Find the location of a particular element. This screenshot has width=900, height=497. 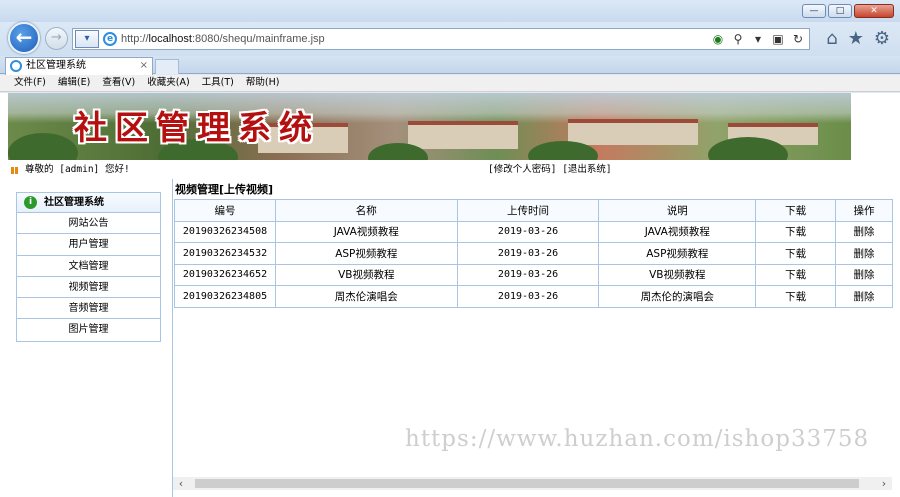

cell-description: JAVA视频教程 is located at coordinates (677, 231).